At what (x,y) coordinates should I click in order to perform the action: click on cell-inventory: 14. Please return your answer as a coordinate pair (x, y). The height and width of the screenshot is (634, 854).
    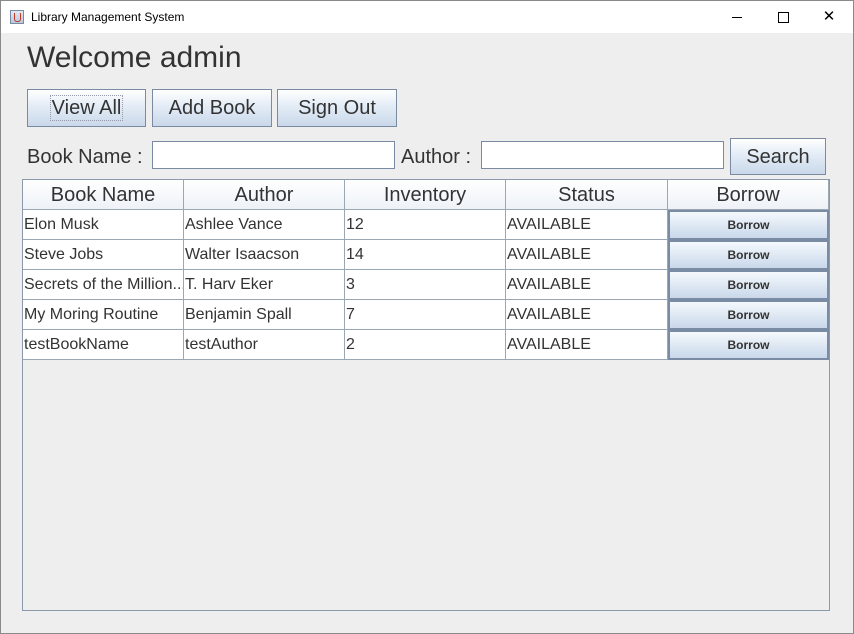
    Looking at the image, I should click on (425, 255).